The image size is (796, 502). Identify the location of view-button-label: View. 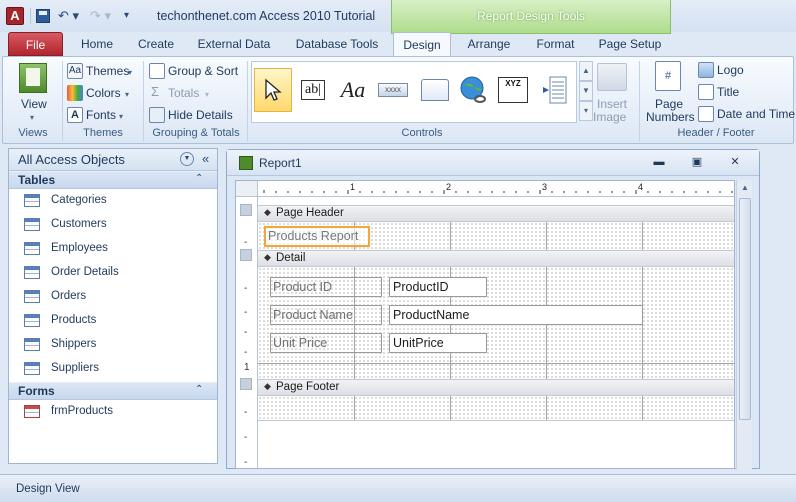
(34, 104).